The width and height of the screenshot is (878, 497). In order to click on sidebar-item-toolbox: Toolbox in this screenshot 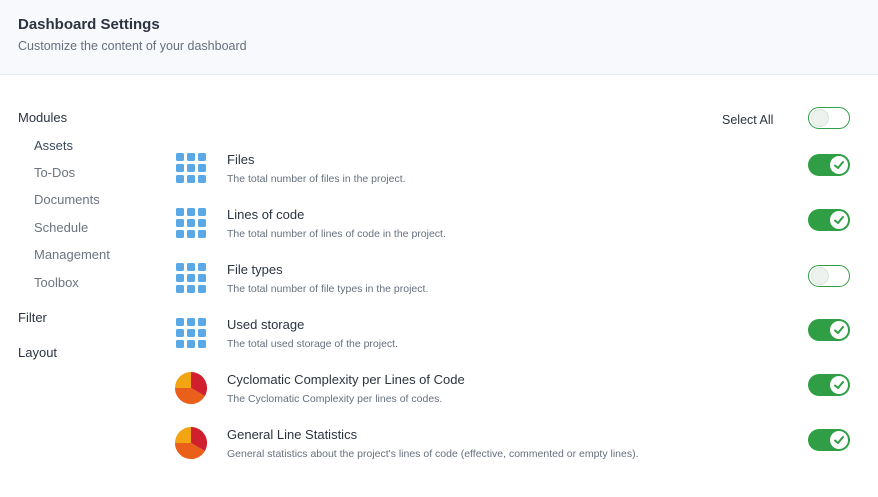, I will do `click(56, 282)`.